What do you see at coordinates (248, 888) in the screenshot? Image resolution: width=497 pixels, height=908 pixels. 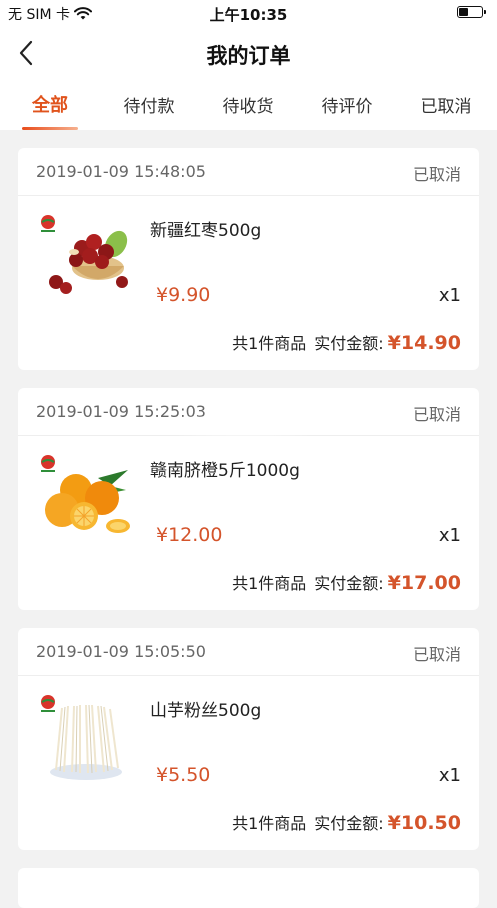 I see `order-card` at bounding box center [248, 888].